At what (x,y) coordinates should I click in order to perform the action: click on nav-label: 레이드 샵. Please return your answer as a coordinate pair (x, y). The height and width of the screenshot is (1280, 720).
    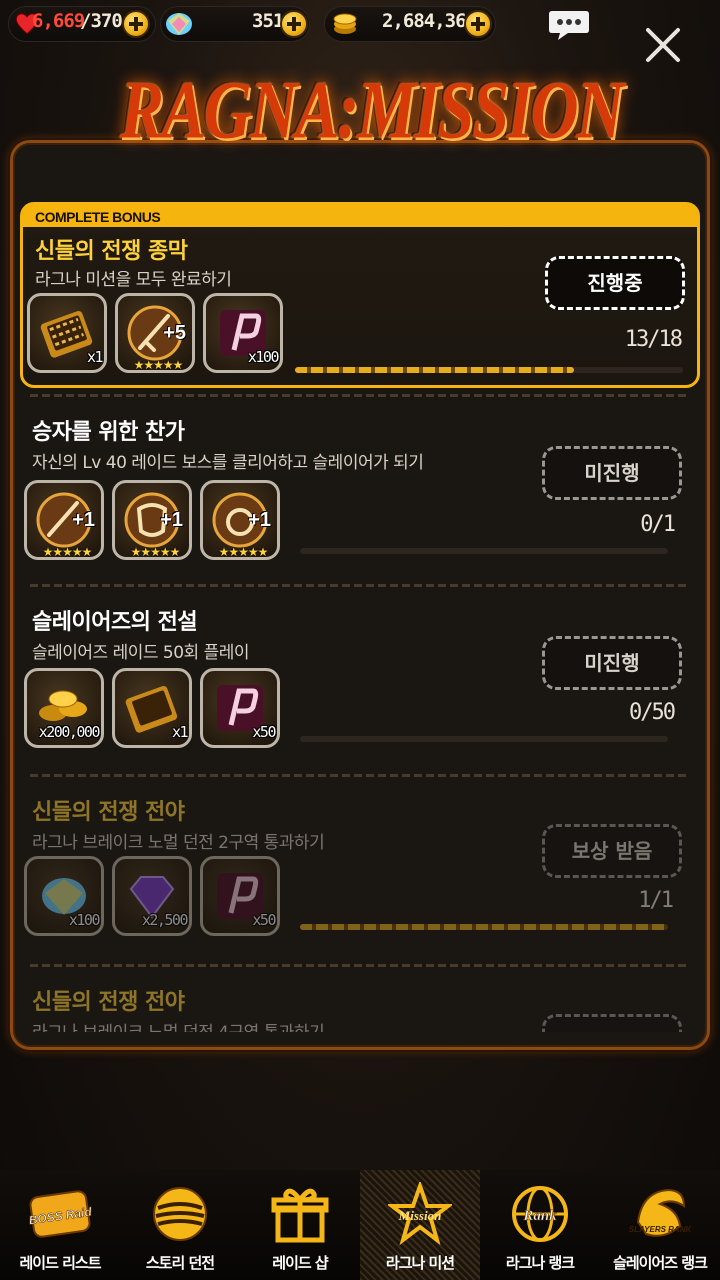
    Looking at the image, I should click on (300, 1263).